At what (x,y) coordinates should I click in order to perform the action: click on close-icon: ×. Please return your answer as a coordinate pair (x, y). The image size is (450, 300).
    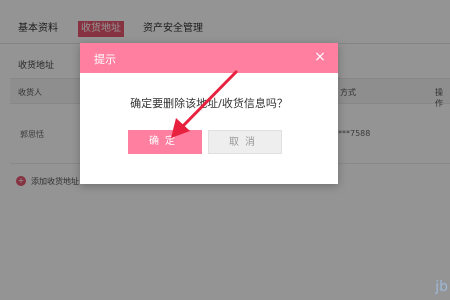
    Looking at the image, I should click on (320, 57).